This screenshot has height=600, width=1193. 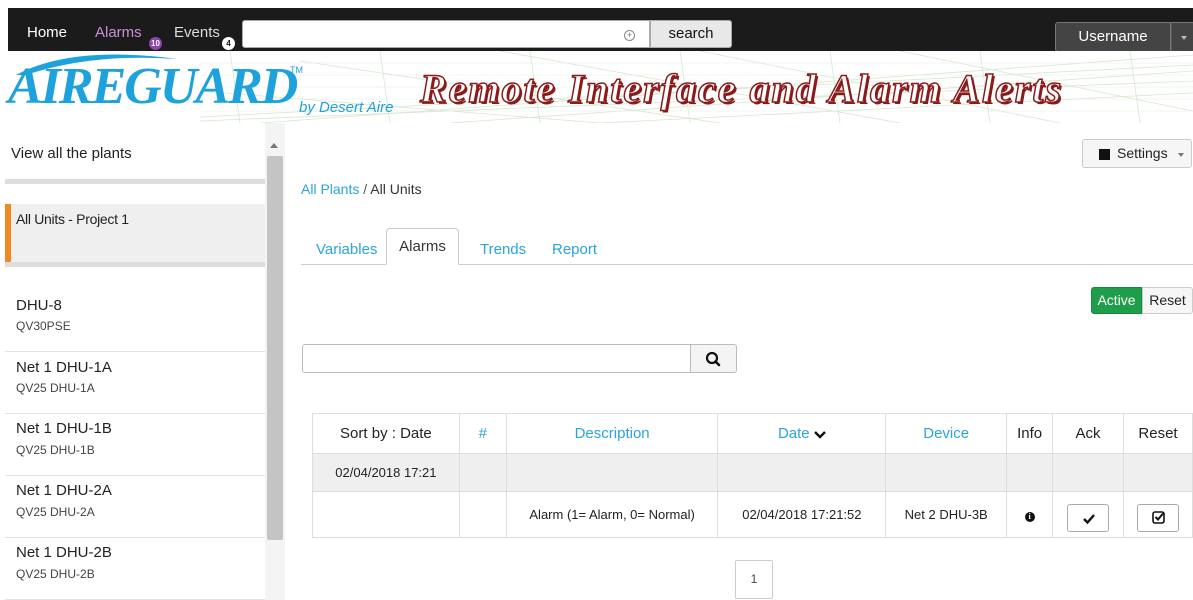 I want to click on settings-label: Settings, so click(x=1142, y=153).